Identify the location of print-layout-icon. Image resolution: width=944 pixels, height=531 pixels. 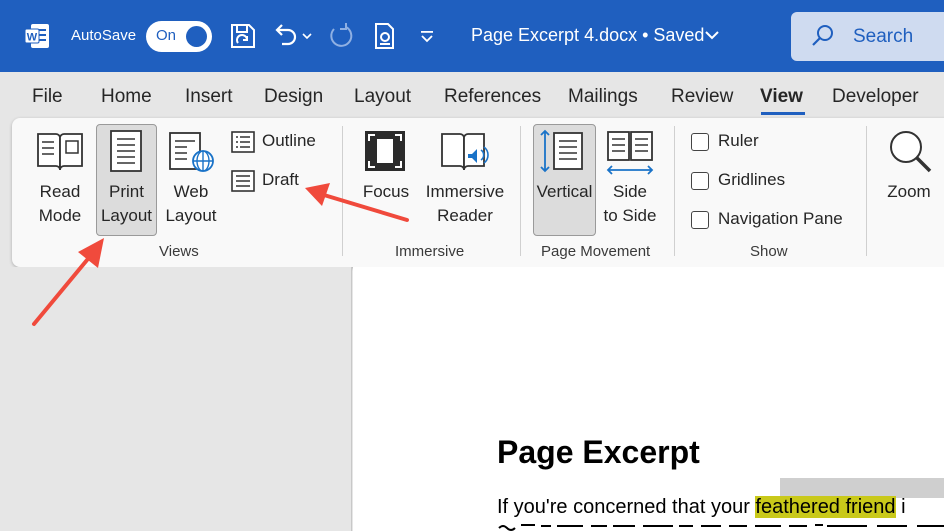
(126, 151).